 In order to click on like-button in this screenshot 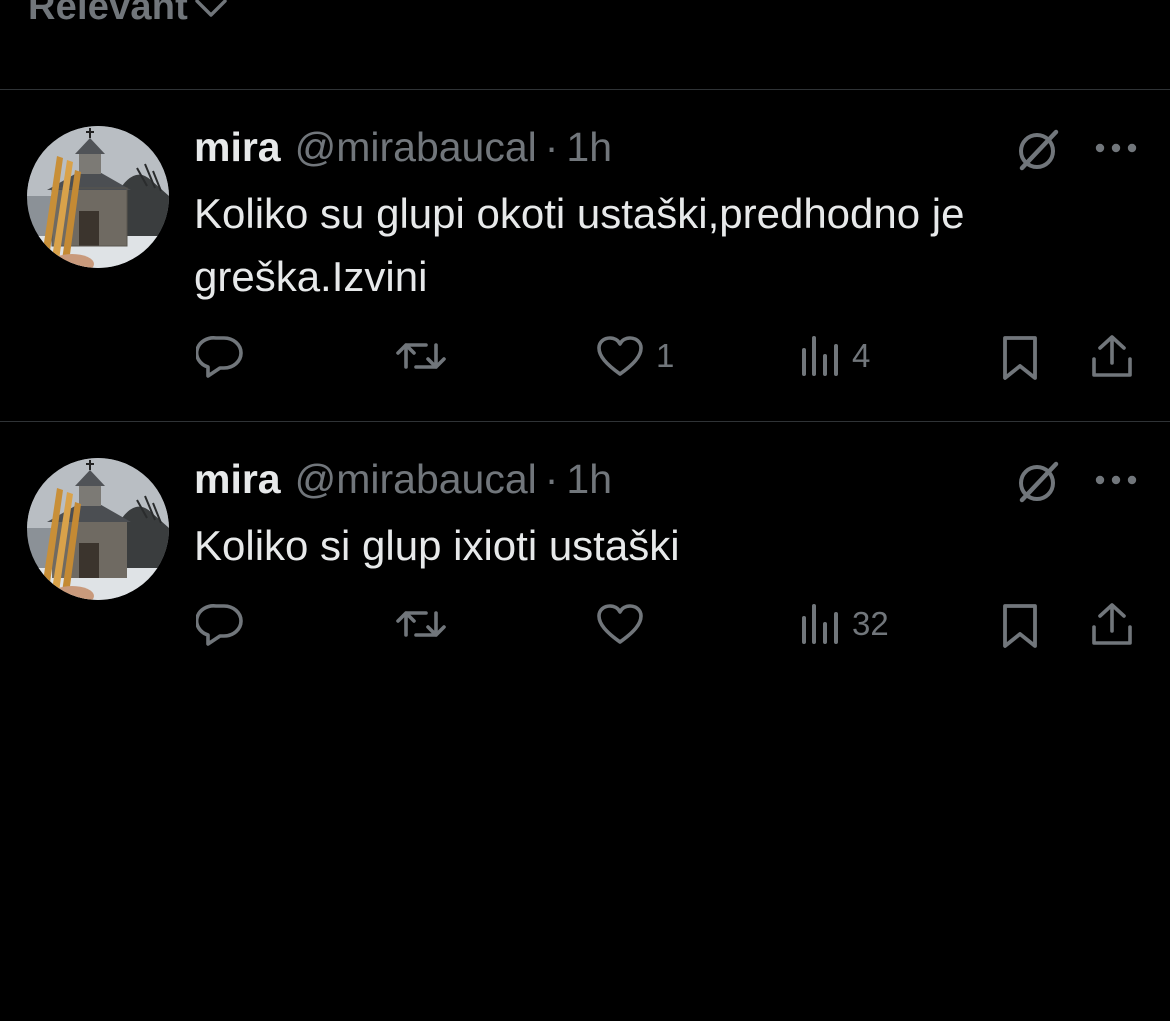, I will do `click(626, 624)`.